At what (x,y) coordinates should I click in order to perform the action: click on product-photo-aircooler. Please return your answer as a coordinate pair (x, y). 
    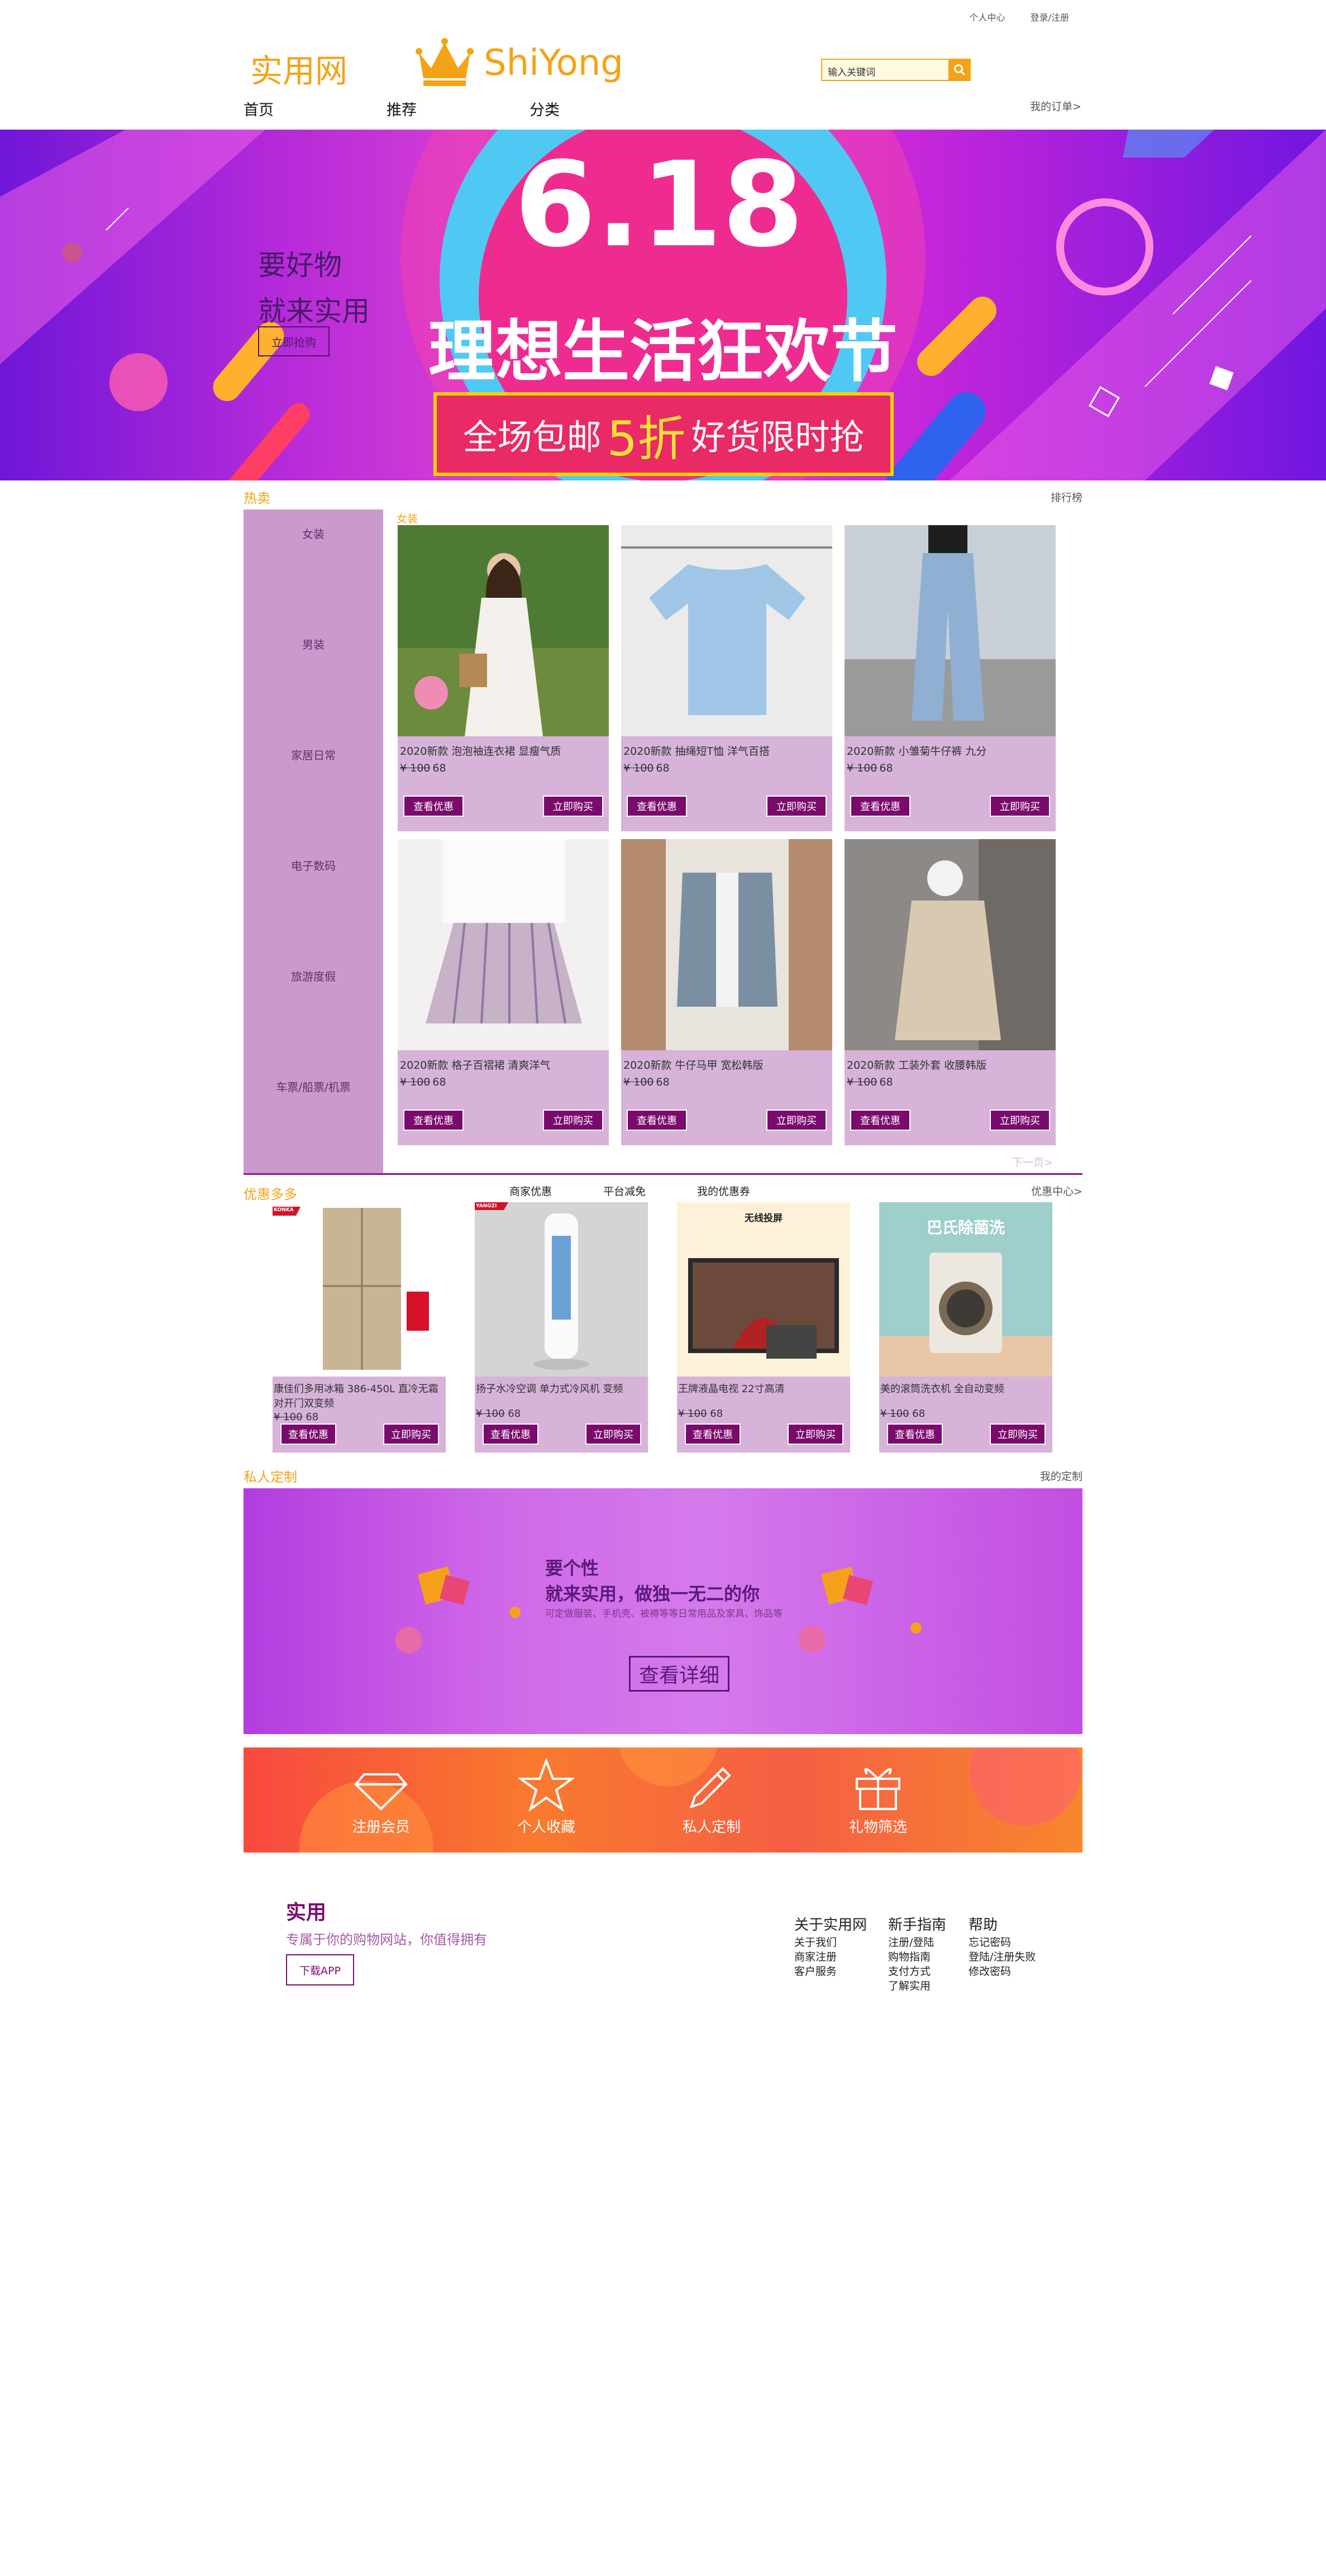
    Looking at the image, I should click on (561, 1289).